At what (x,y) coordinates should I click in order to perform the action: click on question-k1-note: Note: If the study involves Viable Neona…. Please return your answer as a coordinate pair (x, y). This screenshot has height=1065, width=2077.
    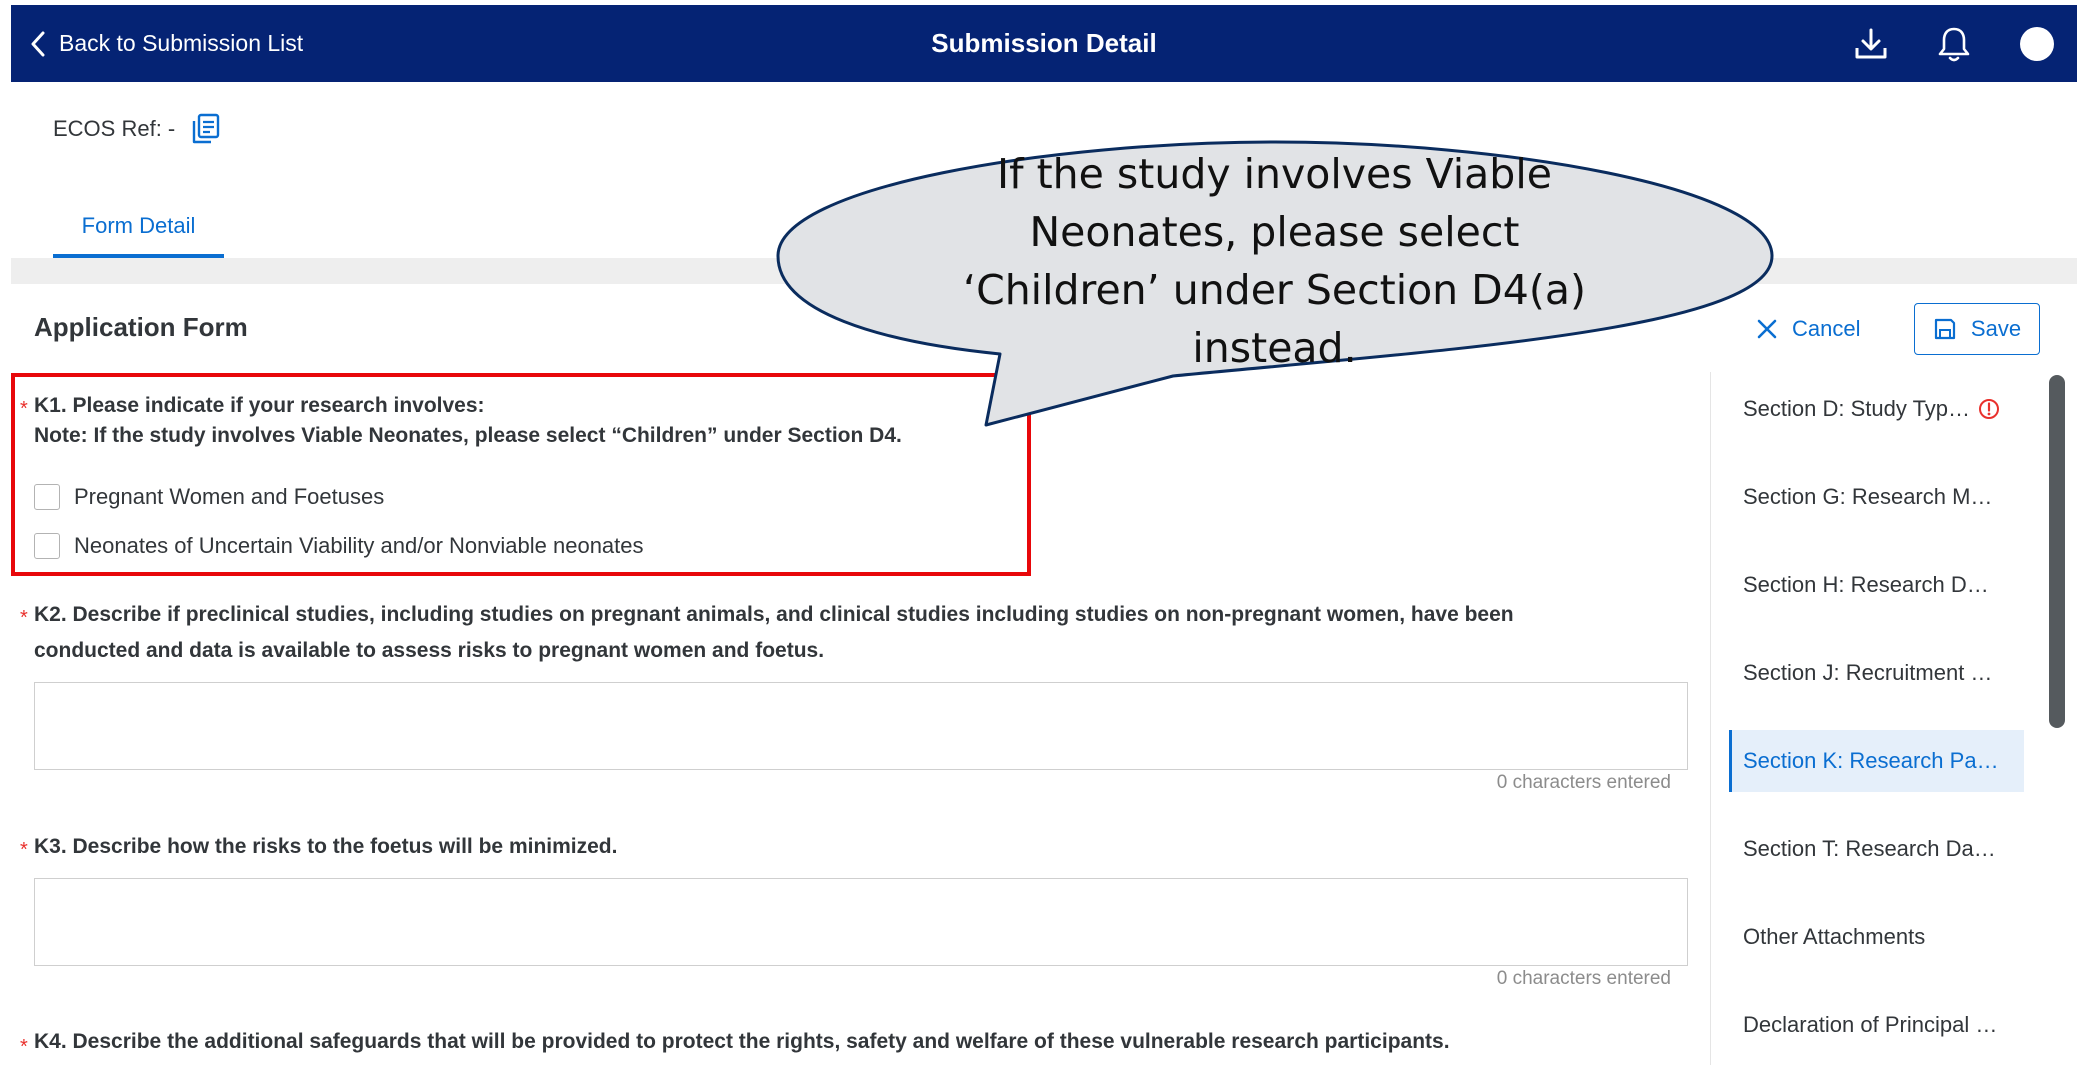
    Looking at the image, I should click on (468, 435).